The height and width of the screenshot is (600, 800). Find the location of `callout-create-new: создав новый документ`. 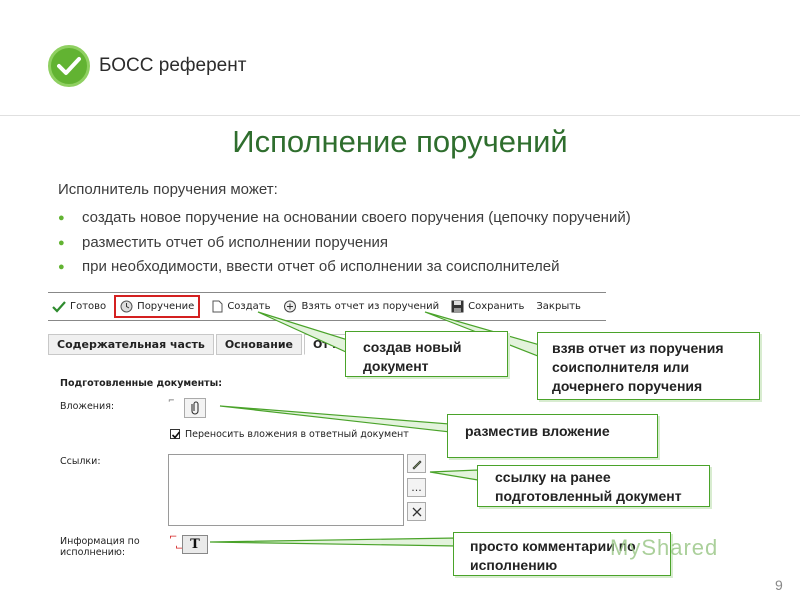

callout-create-new: создав новый документ is located at coordinates (426, 354).